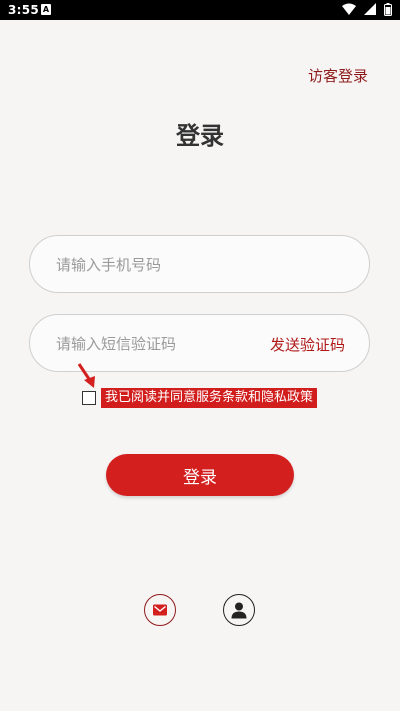  Describe the element at coordinates (89, 398) in the screenshot. I see `agreement-checkbox` at that location.